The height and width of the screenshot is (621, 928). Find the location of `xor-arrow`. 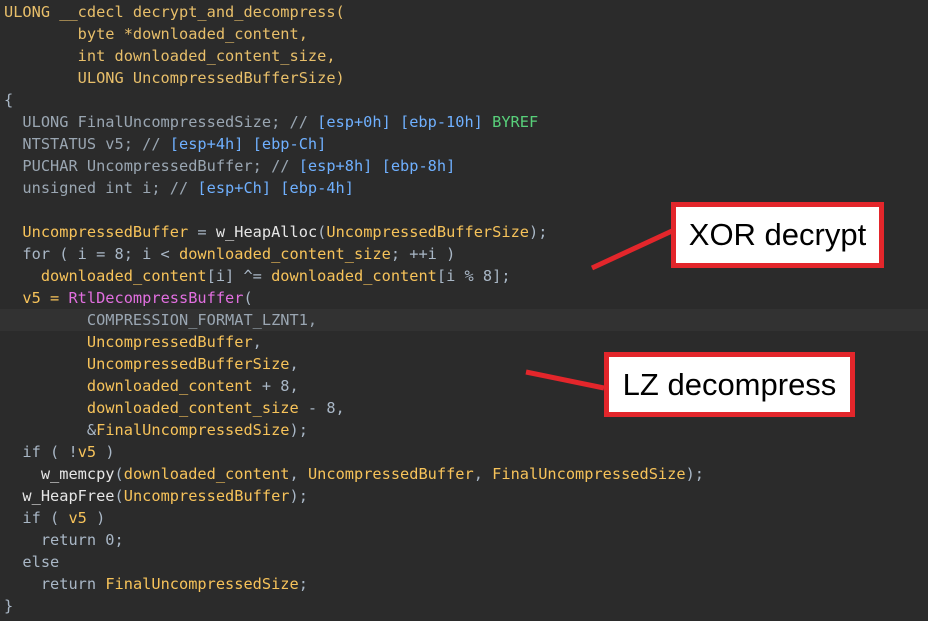

xor-arrow is located at coordinates (632, 249).